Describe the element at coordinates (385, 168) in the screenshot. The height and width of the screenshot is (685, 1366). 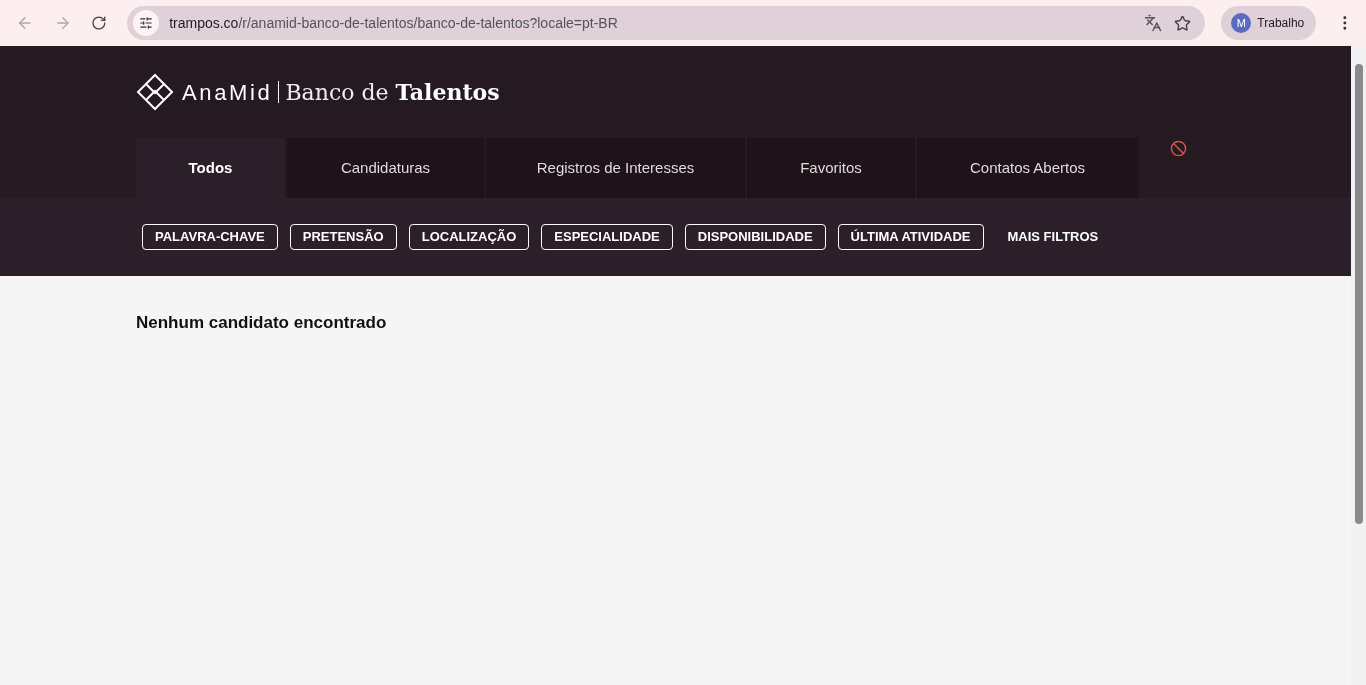
I see `tab: Candidaturas` at that location.